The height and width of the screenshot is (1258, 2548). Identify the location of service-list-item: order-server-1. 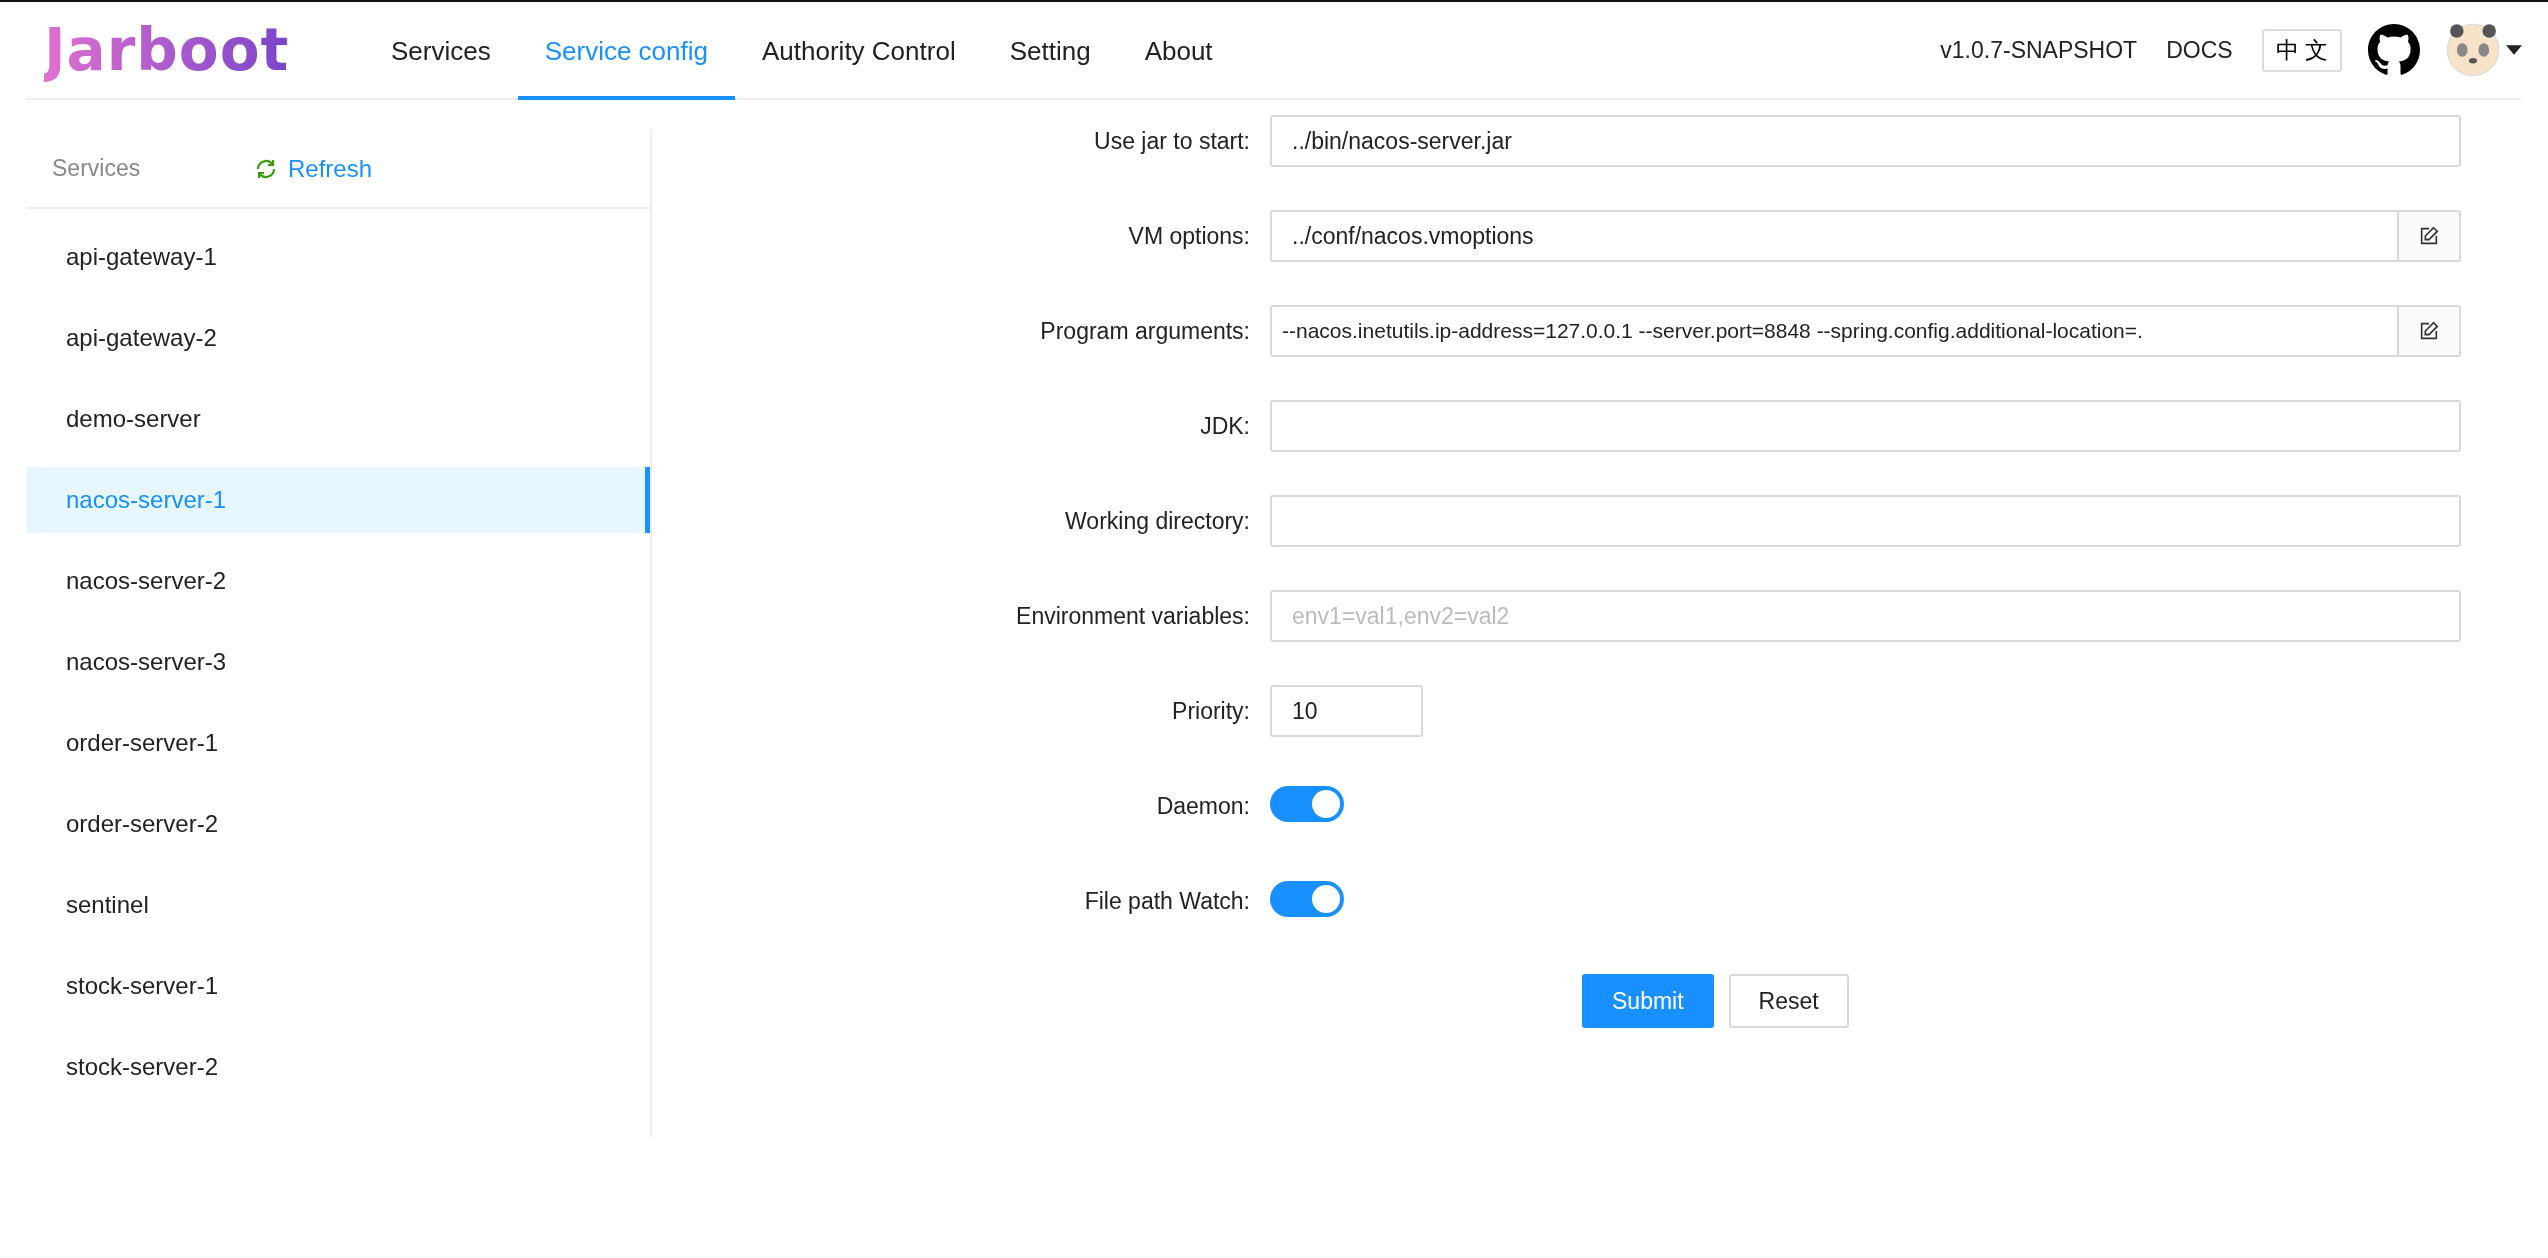
(338, 743).